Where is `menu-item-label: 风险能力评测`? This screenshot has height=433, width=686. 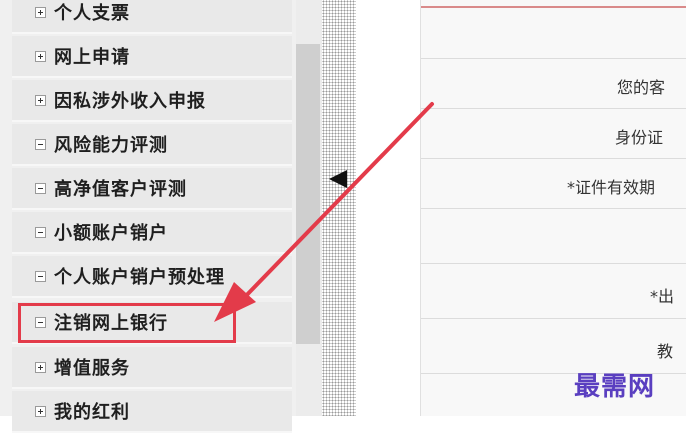
menu-item-label: 风险能力评测 is located at coordinates (111, 145).